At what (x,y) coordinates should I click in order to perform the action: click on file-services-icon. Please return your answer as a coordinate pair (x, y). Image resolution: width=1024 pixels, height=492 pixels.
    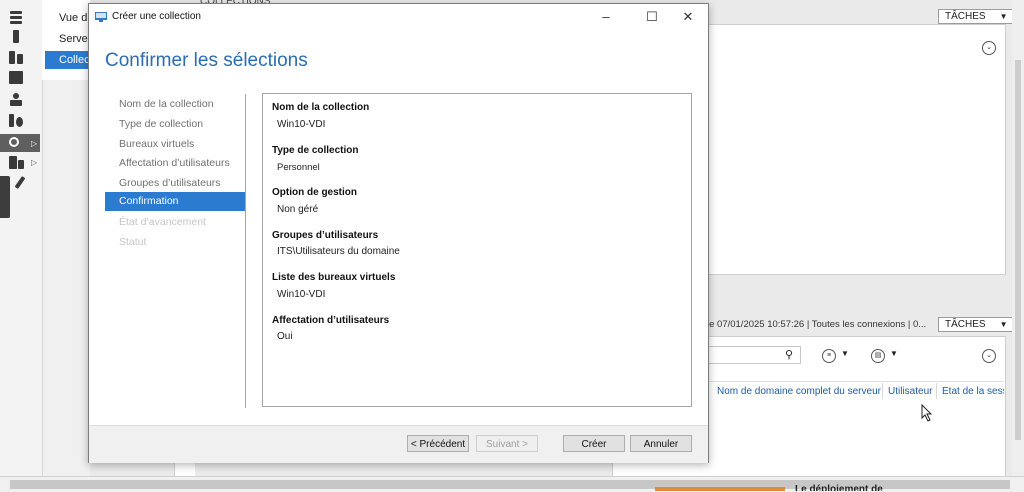
    Looking at the image, I should click on (17, 78).